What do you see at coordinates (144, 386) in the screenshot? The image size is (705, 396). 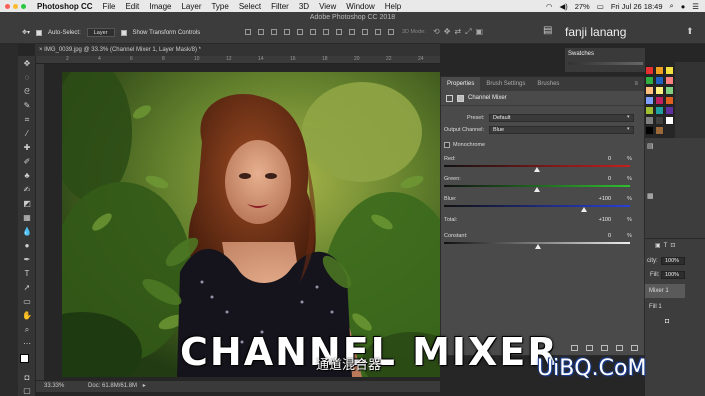 I see `status-menu-arrow-icon: ▸` at bounding box center [144, 386].